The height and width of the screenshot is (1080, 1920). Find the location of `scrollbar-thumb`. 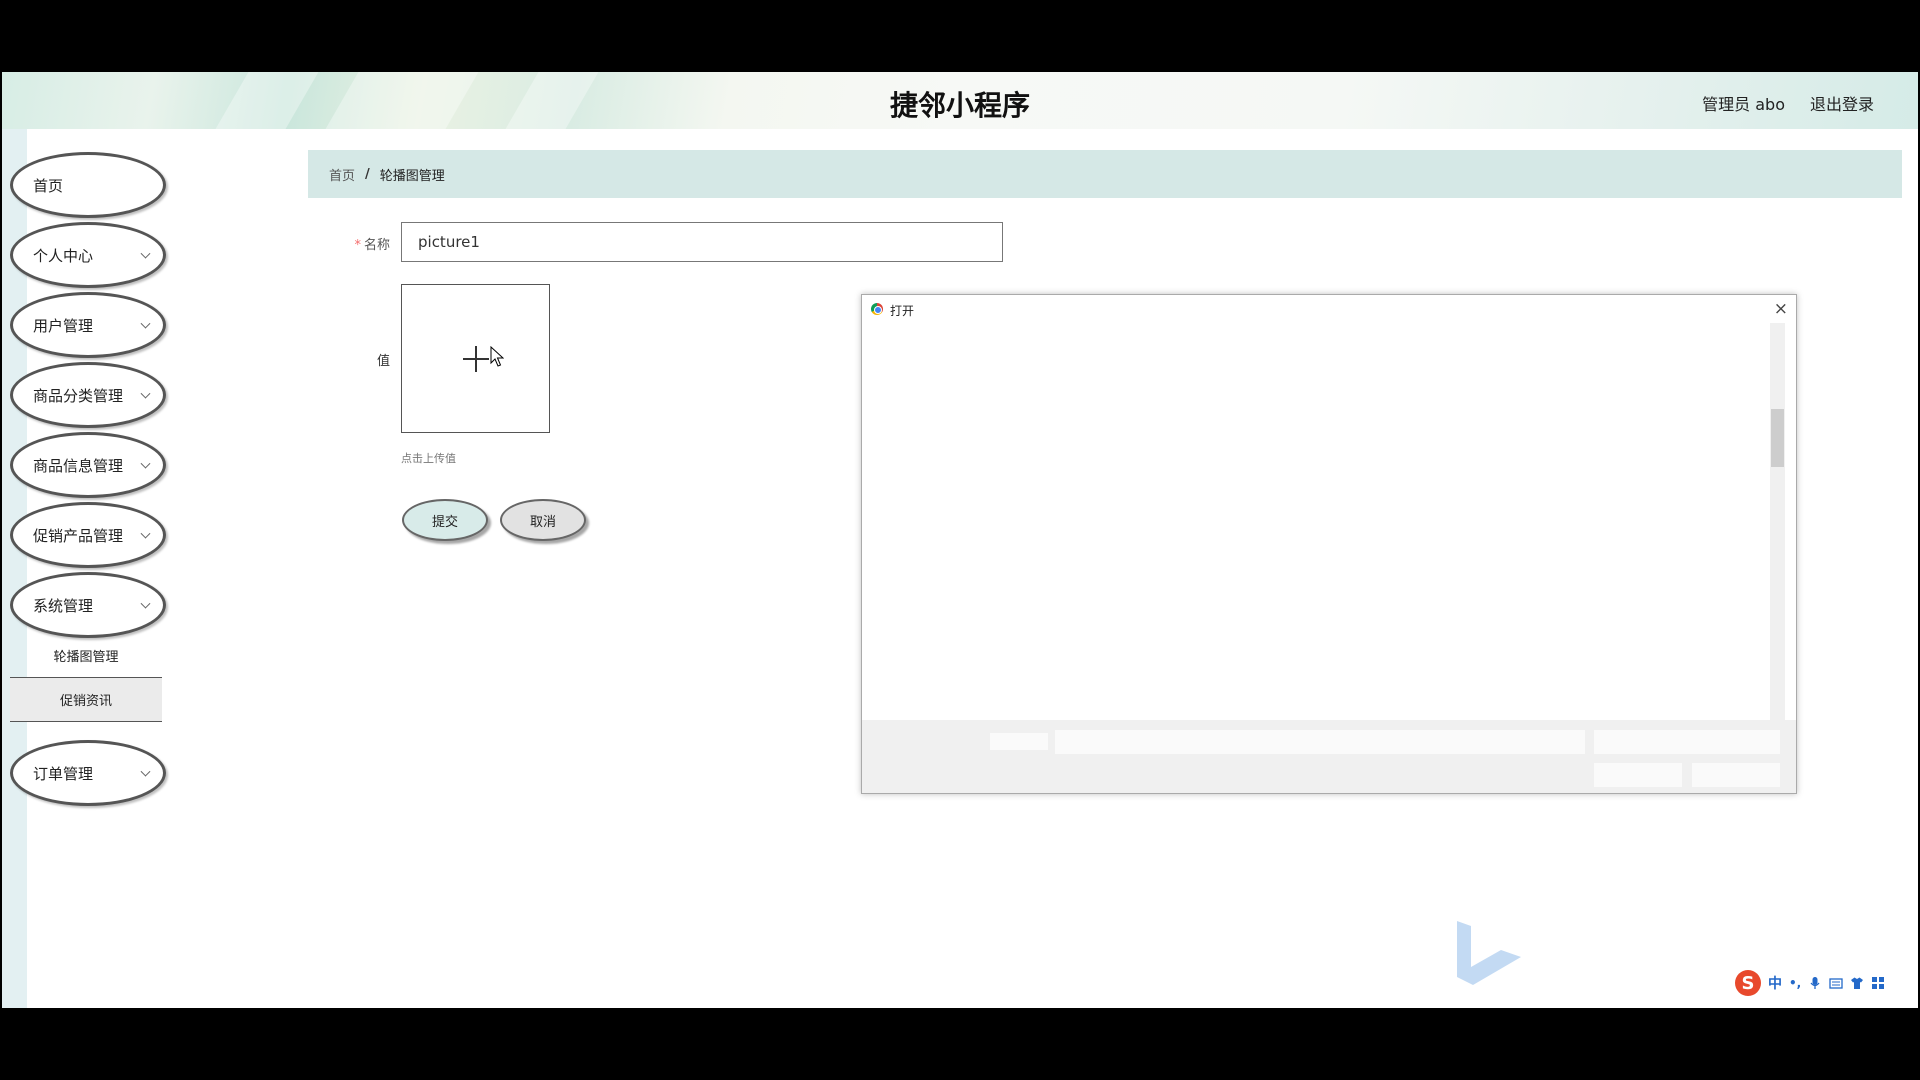

scrollbar-thumb is located at coordinates (1777, 438).